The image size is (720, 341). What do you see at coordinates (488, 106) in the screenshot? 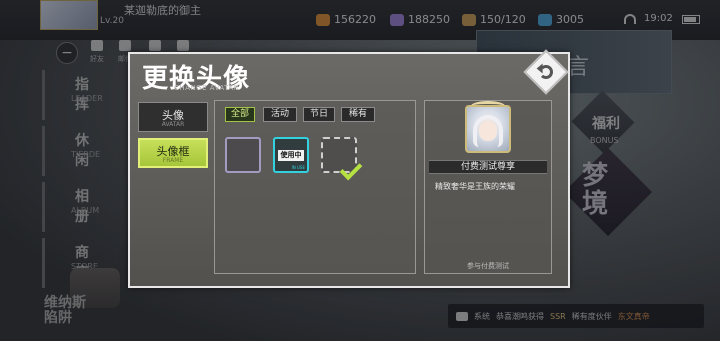
I see `crown-icon` at bounding box center [488, 106].